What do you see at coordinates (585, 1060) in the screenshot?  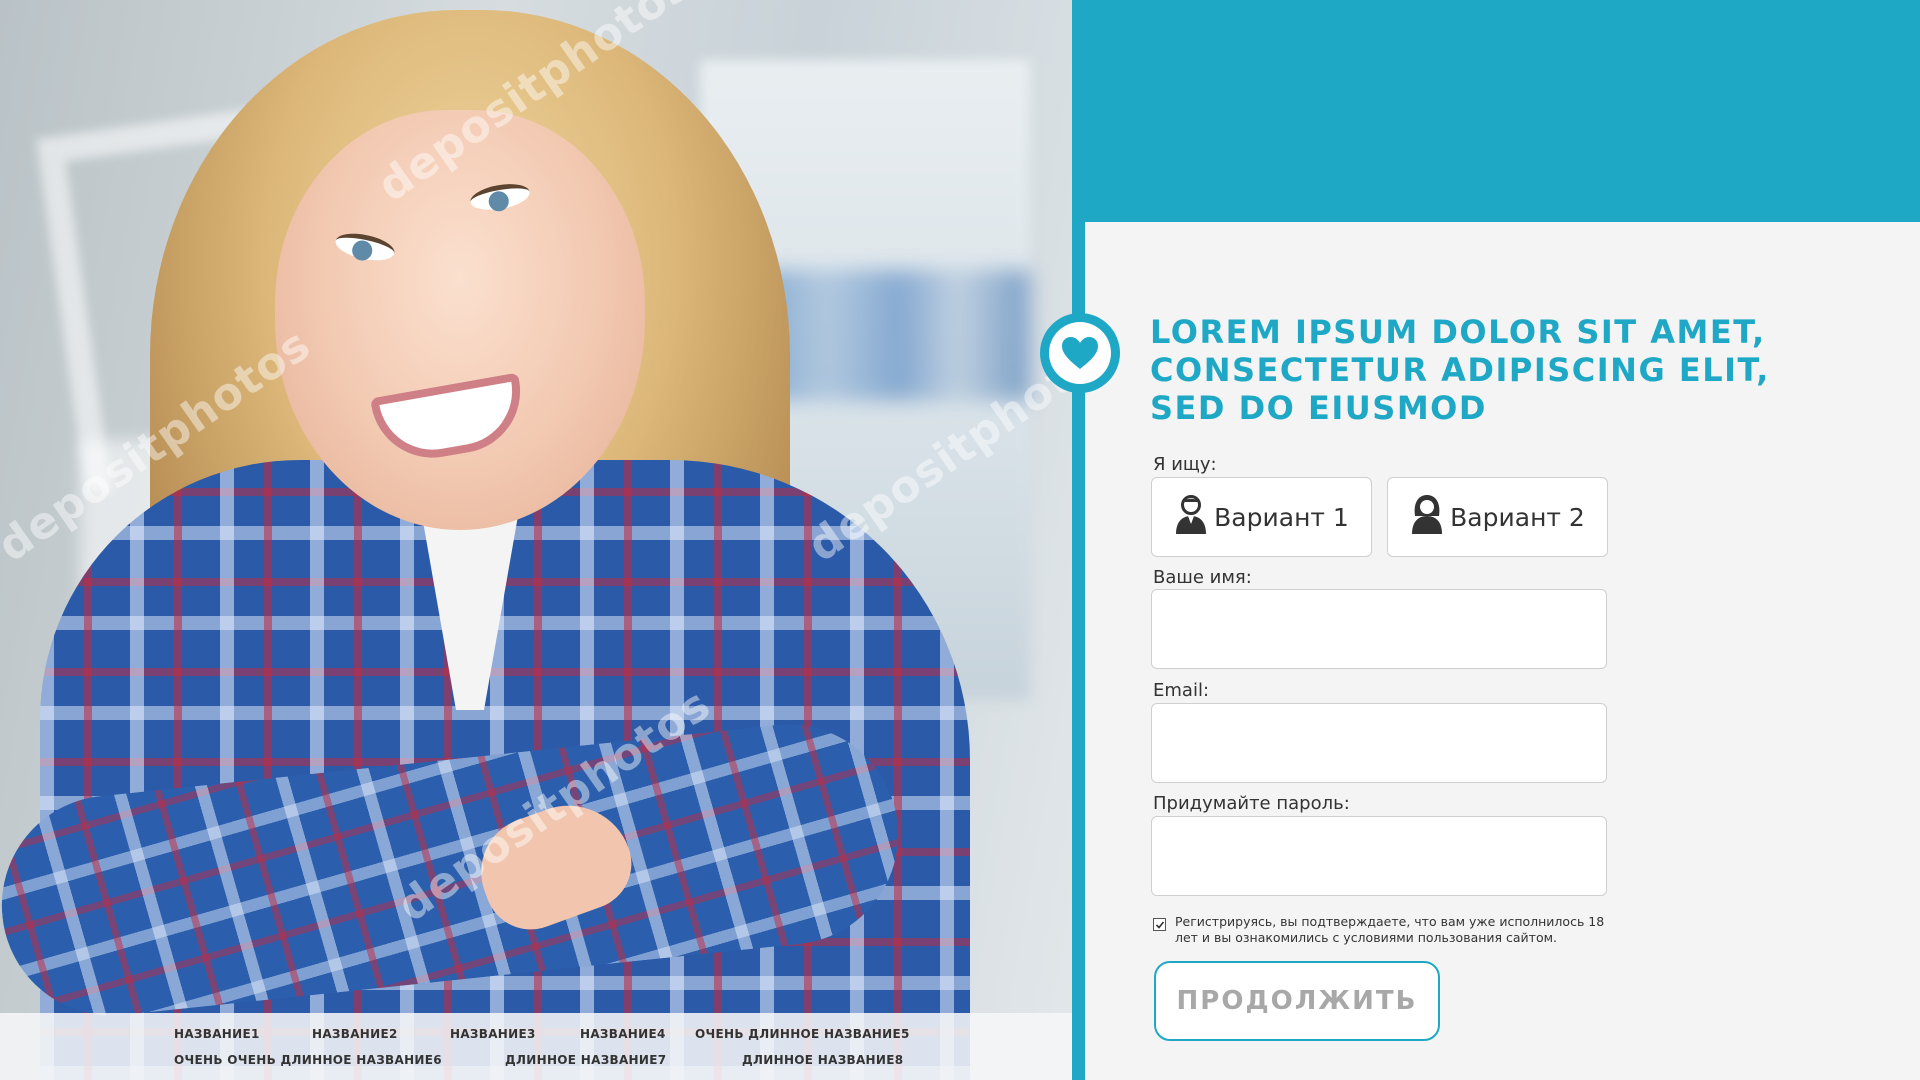 I see `nav-item-7: ДЛИННОЕ НАЗВАНИЕ7` at bounding box center [585, 1060].